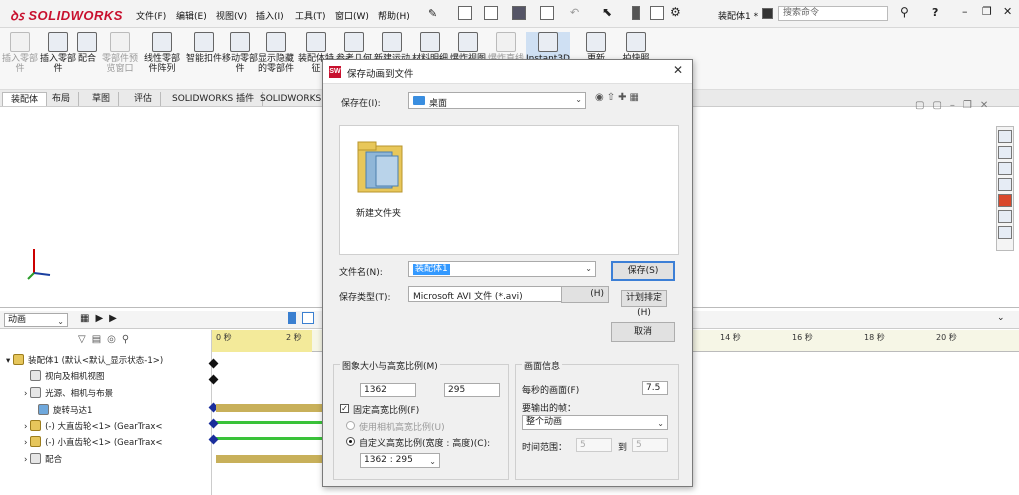 The image size is (1019, 495). I want to click on big-gear-motion-bar, so click(270, 422).